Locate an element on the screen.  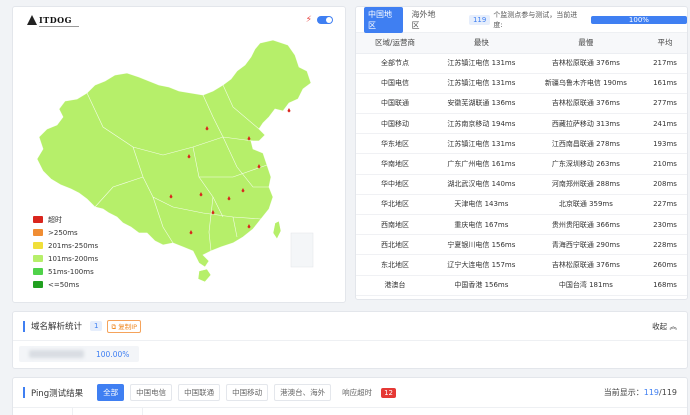
table-row: 中国联通 安徽芜湖联通 136ms 吉林松原联通 376ms 277ms is located at coordinates (521, 104).